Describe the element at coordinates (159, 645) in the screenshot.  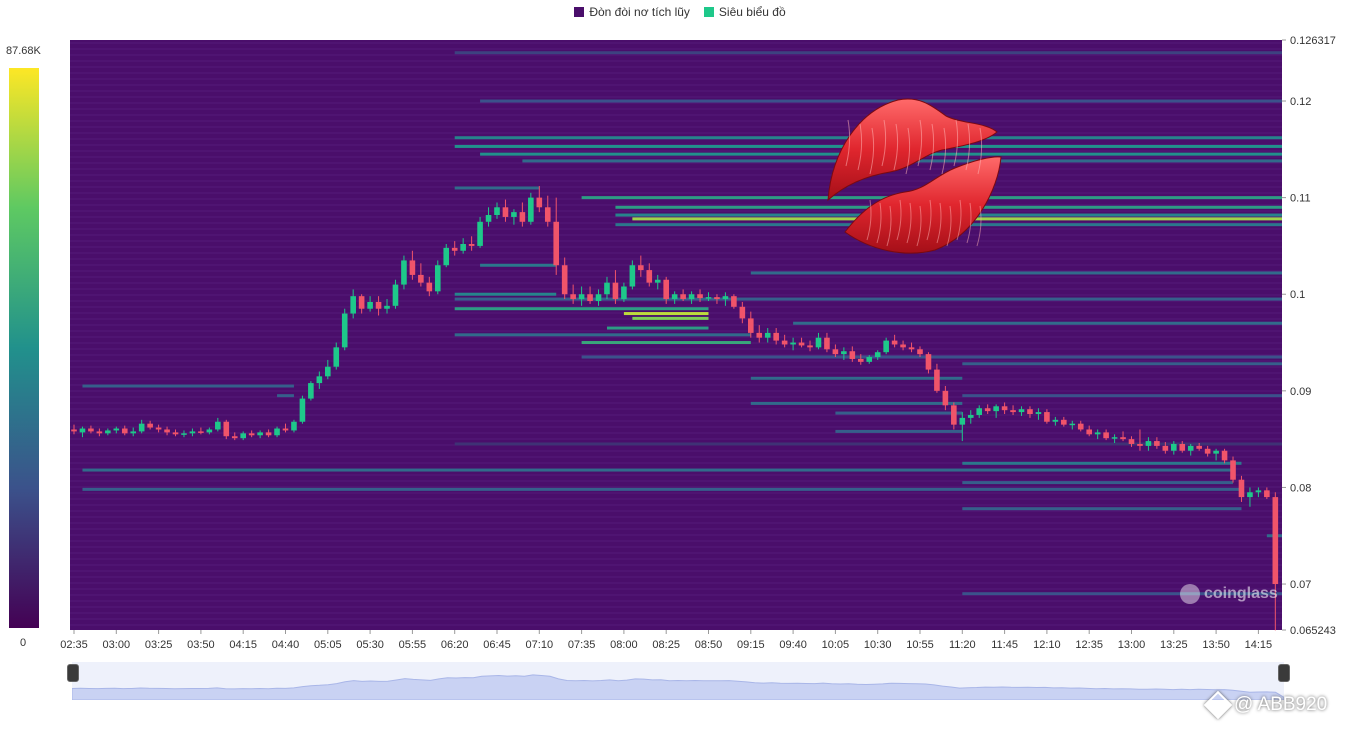
I see `x-tick-label: 03:25` at that location.